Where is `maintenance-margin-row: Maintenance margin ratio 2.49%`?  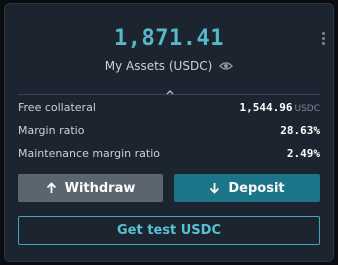 maintenance-margin-row: Maintenance margin ratio 2.49% is located at coordinates (169, 153).